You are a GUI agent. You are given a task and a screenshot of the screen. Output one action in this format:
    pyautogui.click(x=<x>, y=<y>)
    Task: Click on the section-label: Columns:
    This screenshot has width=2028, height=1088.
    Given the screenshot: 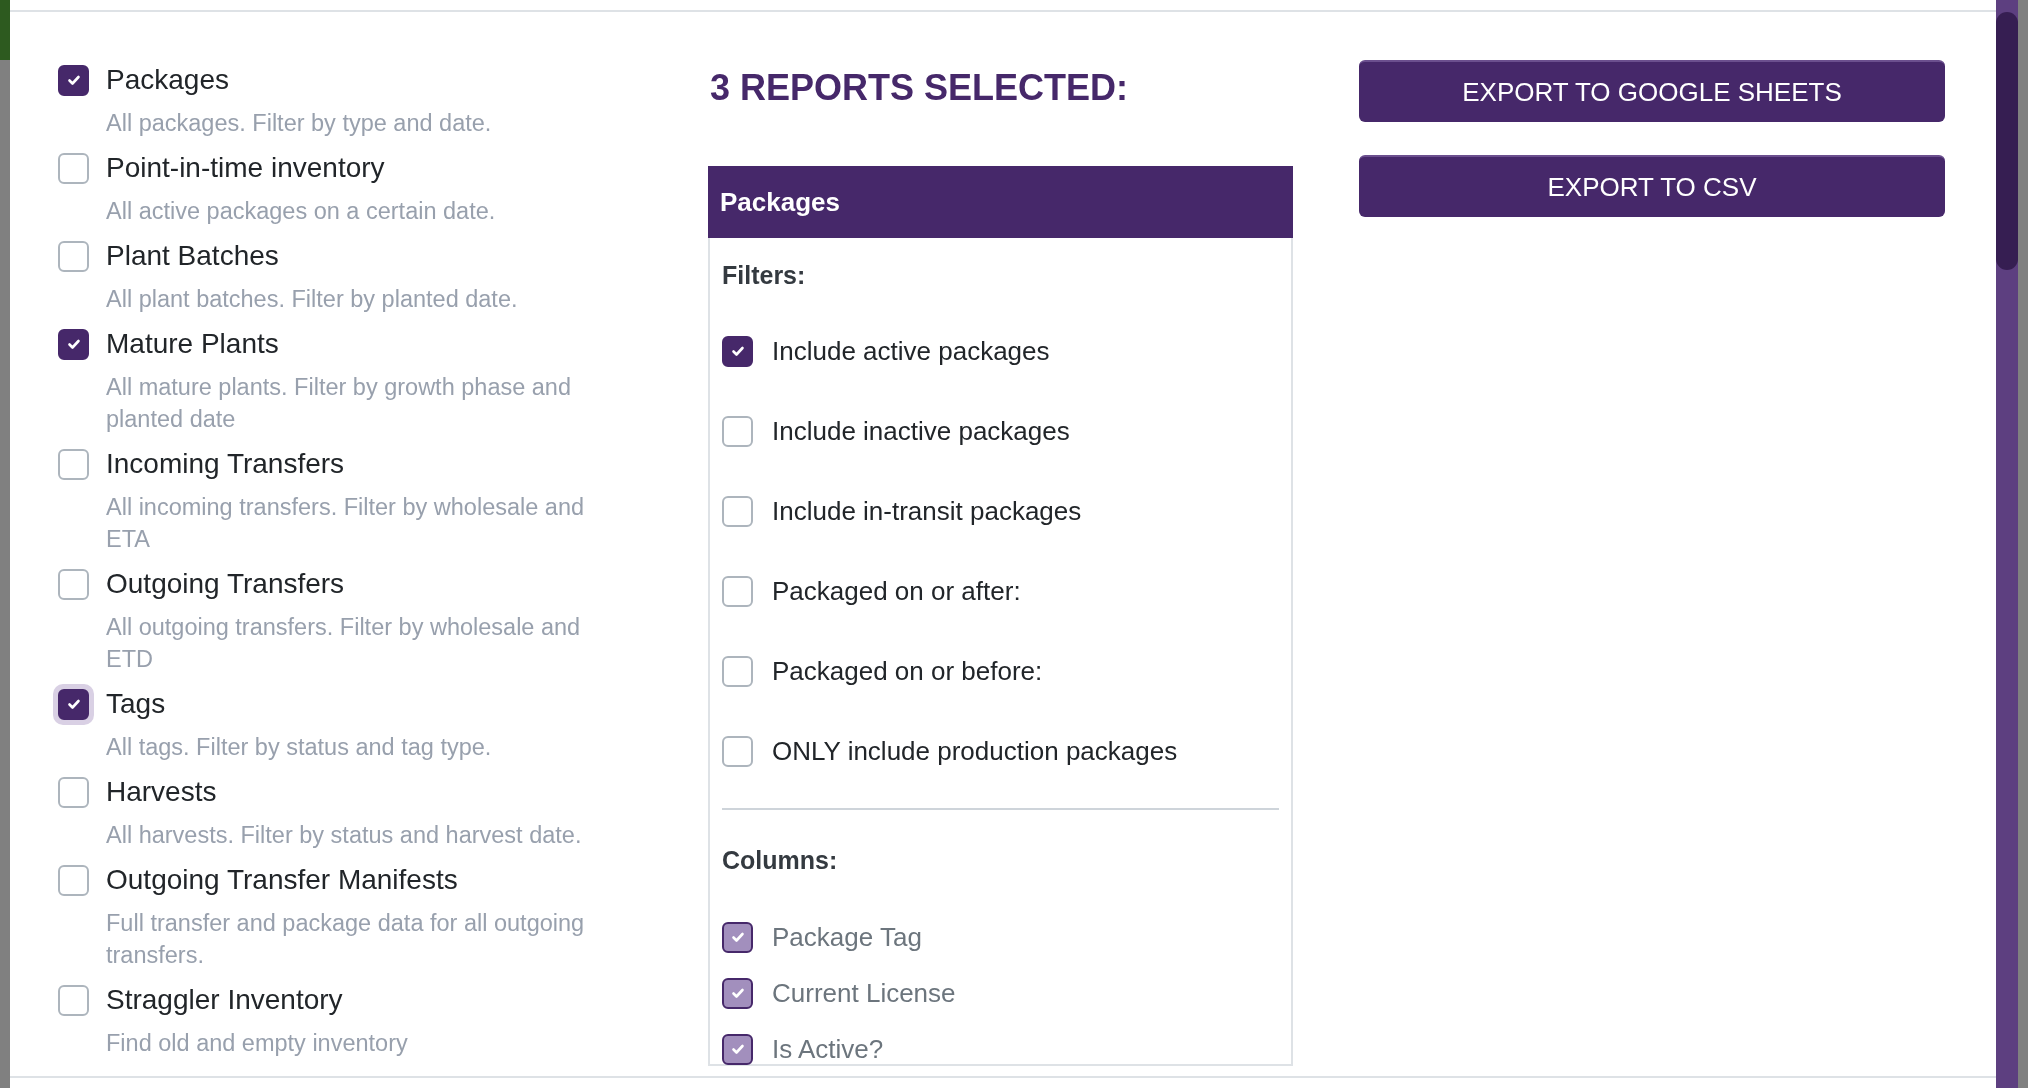 What is the action you would take?
    pyautogui.click(x=780, y=860)
    